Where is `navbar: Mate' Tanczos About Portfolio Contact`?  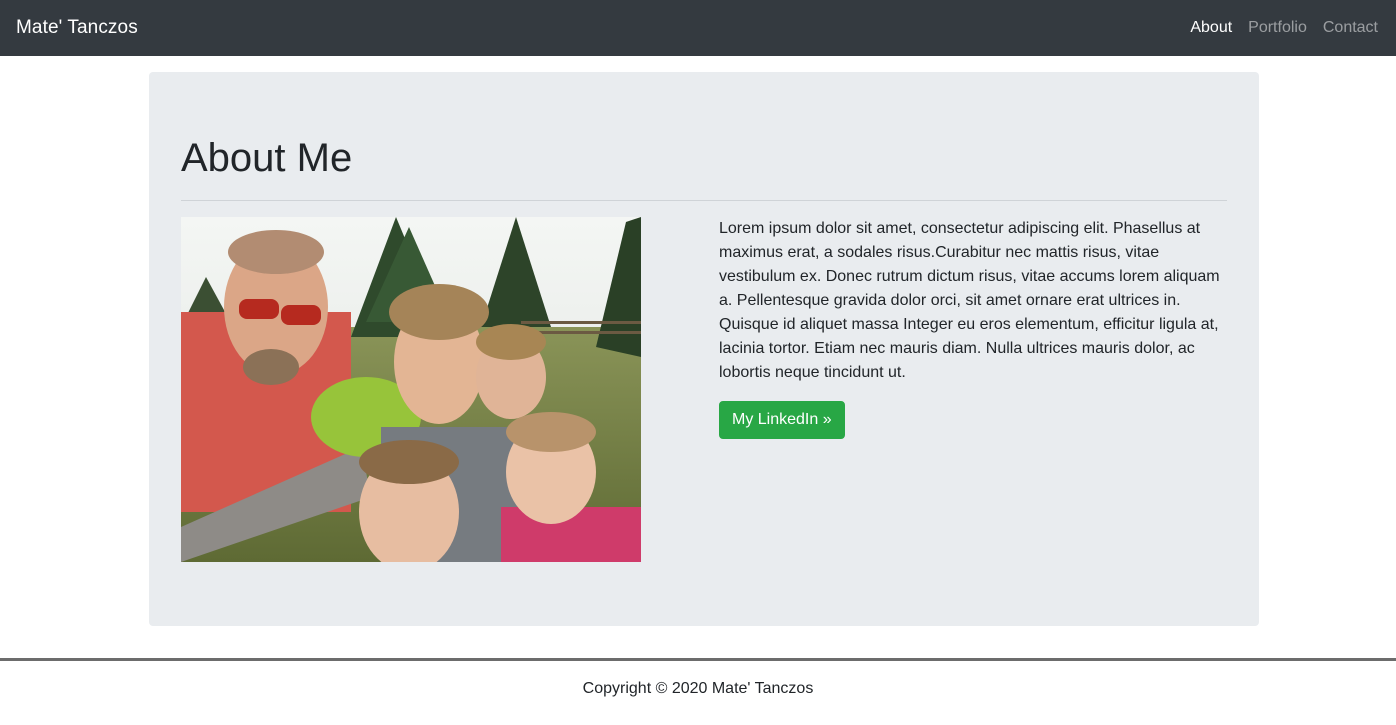
navbar: Mate' Tanczos About Portfolio Contact is located at coordinates (698, 28).